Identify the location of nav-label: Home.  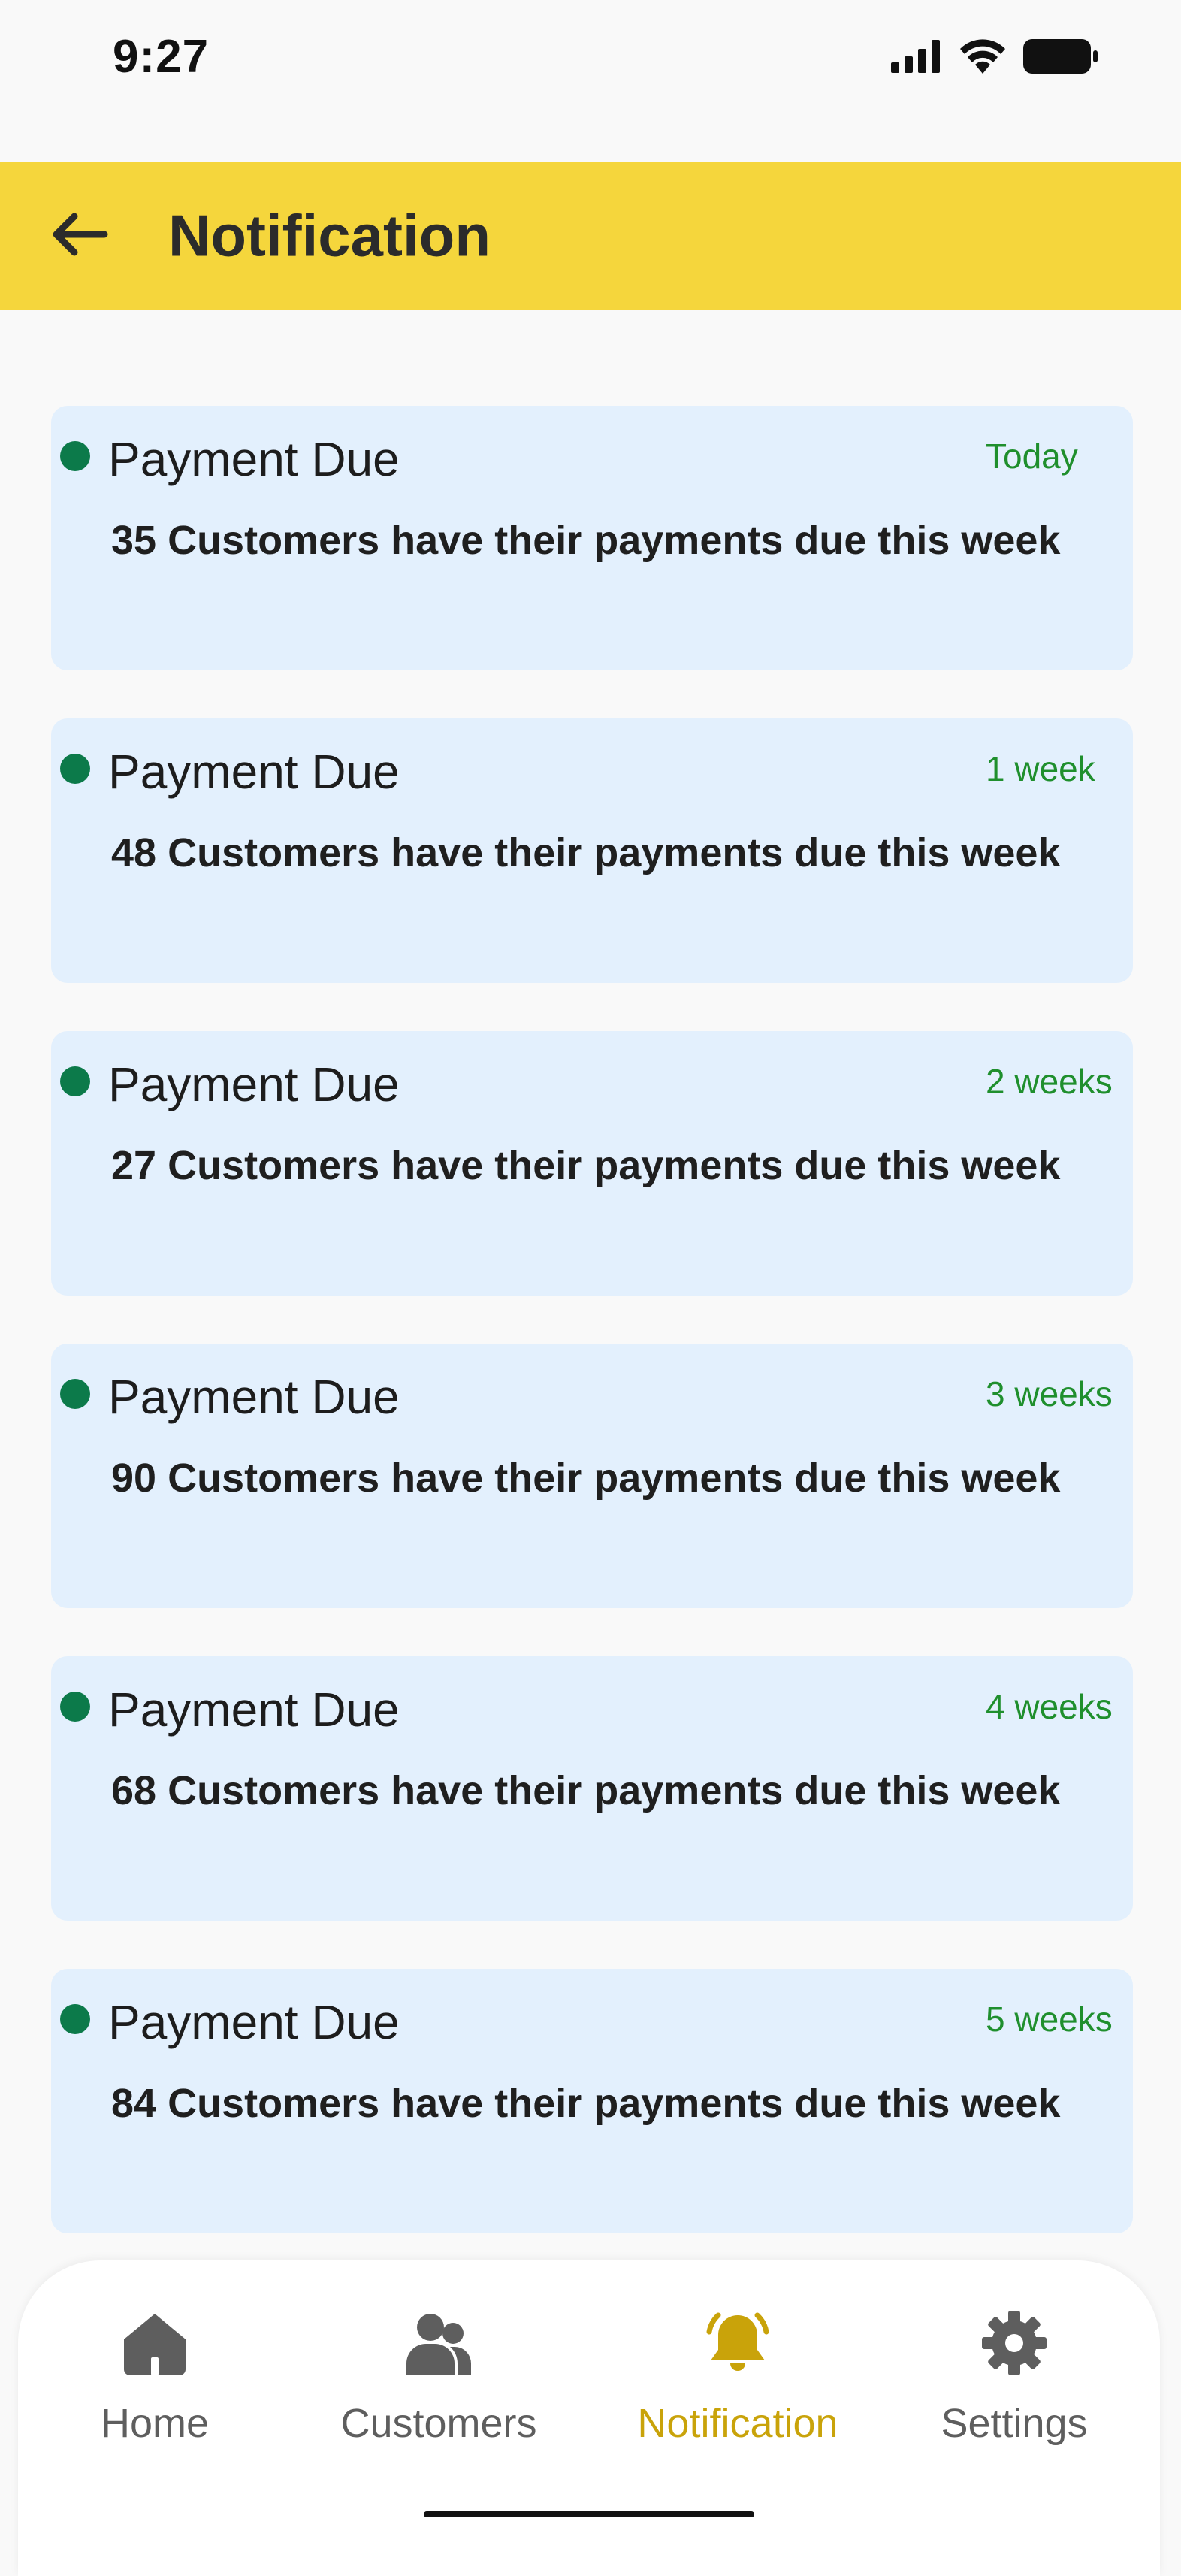
(155, 2424).